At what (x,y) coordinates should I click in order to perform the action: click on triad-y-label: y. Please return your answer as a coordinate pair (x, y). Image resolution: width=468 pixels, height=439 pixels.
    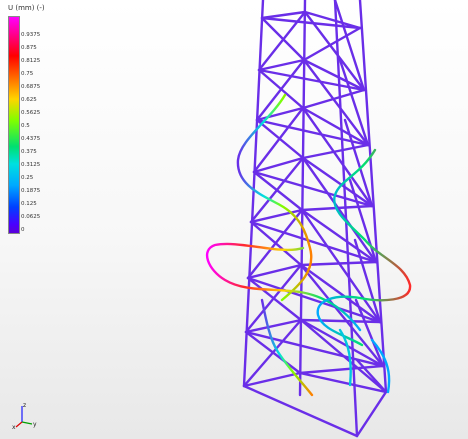
    Looking at the image, I should click on (35, 424).